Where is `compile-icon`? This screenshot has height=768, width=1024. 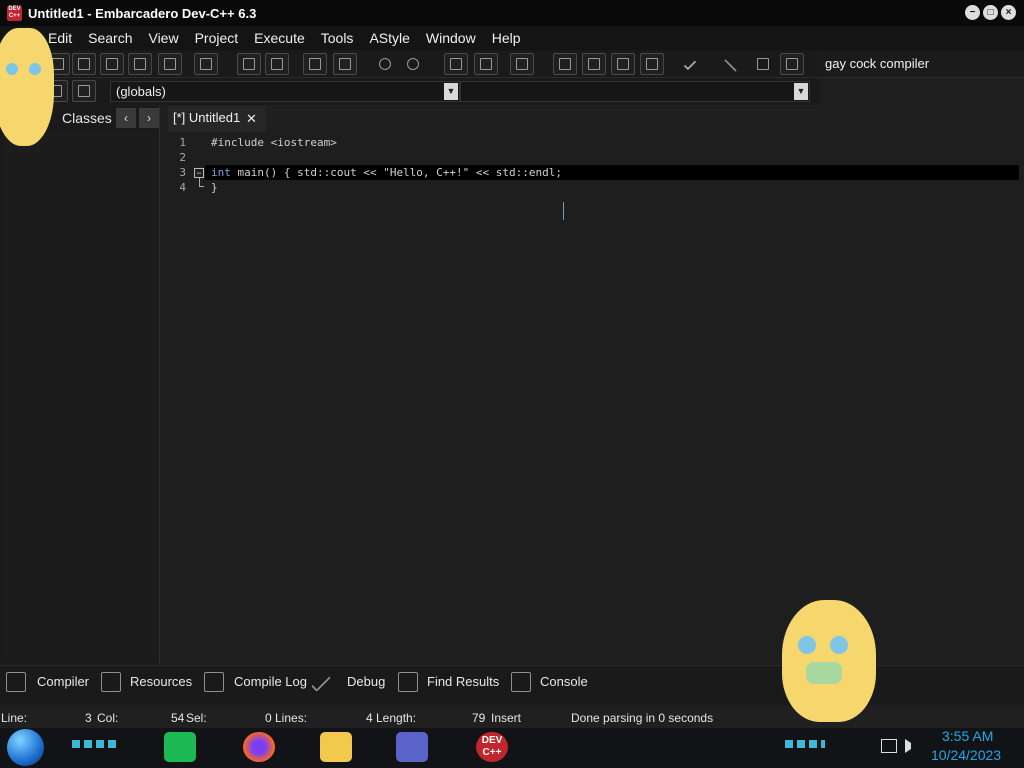 compile-icon is located at coordinates (565, 64).